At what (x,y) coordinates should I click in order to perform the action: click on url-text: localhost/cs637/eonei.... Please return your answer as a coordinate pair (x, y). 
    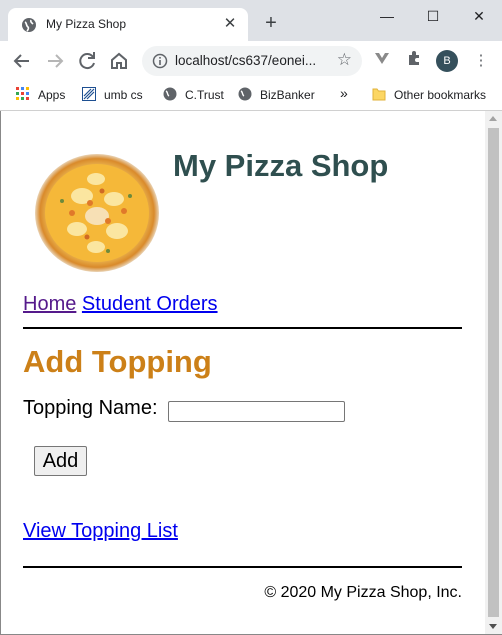
    Looking at the image, I should click on (245, 60).